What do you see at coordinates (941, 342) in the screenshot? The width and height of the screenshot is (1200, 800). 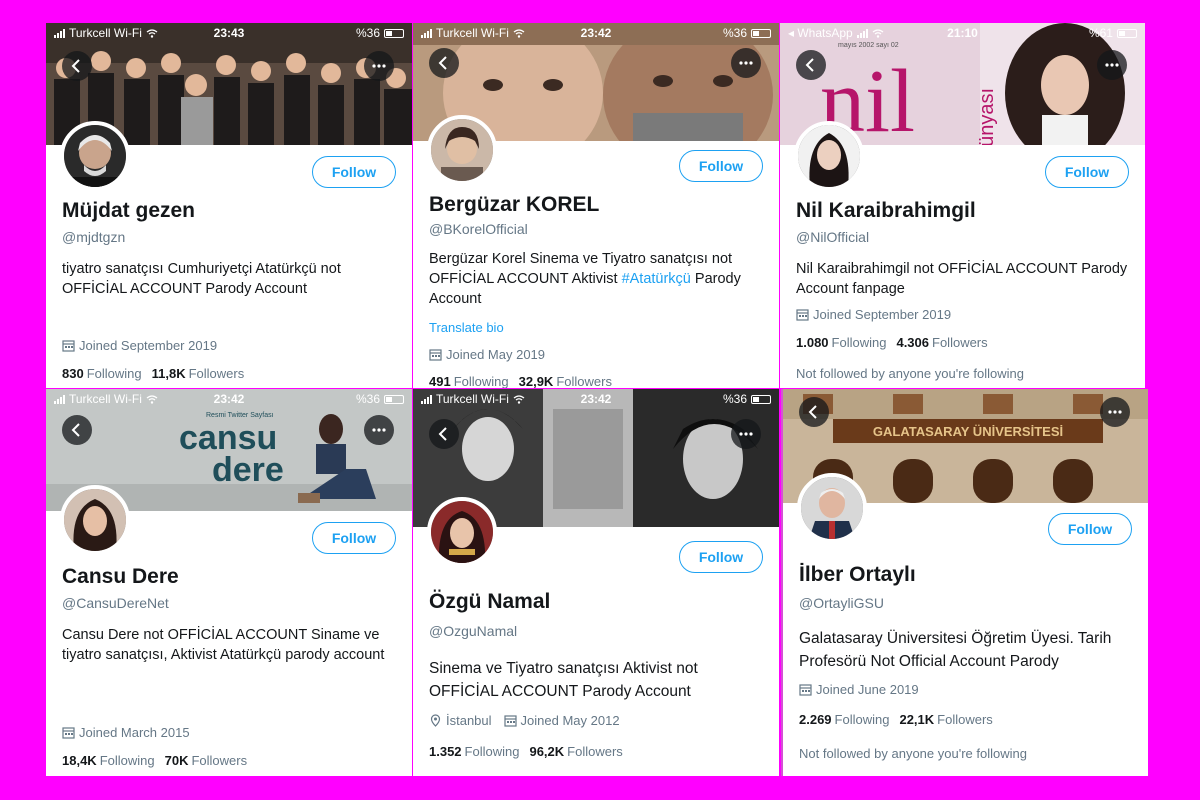 I see `followers-link: 4.306 Followers` at bounding box center [941, 342].